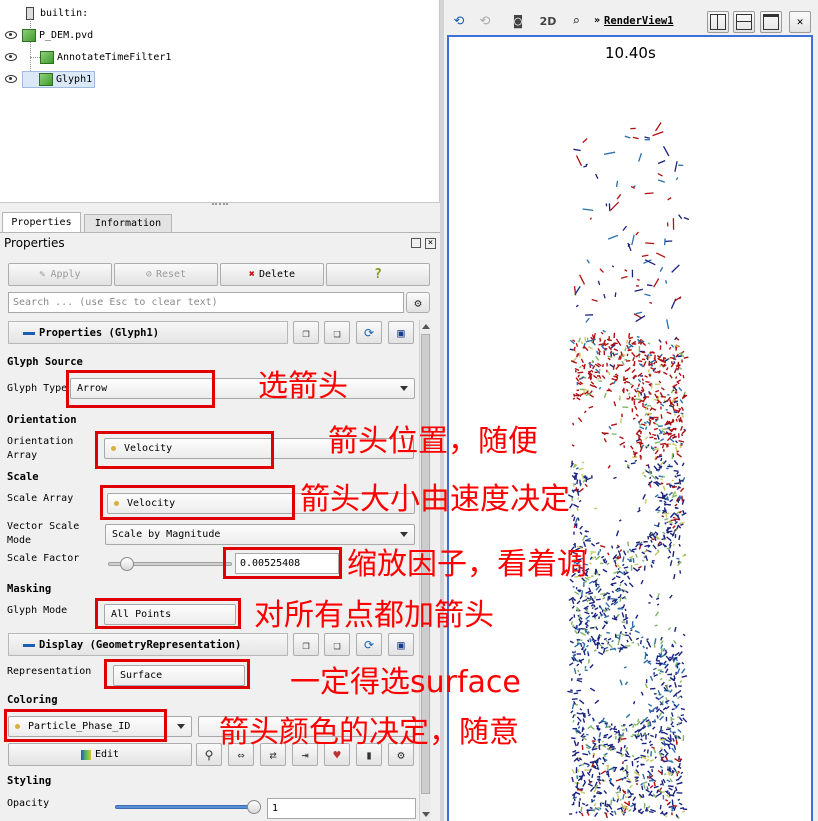  What do you see at coordinates (744, 22) in the screenshot?
I see `split-vertical-icon` at bounding box center [744, 22].